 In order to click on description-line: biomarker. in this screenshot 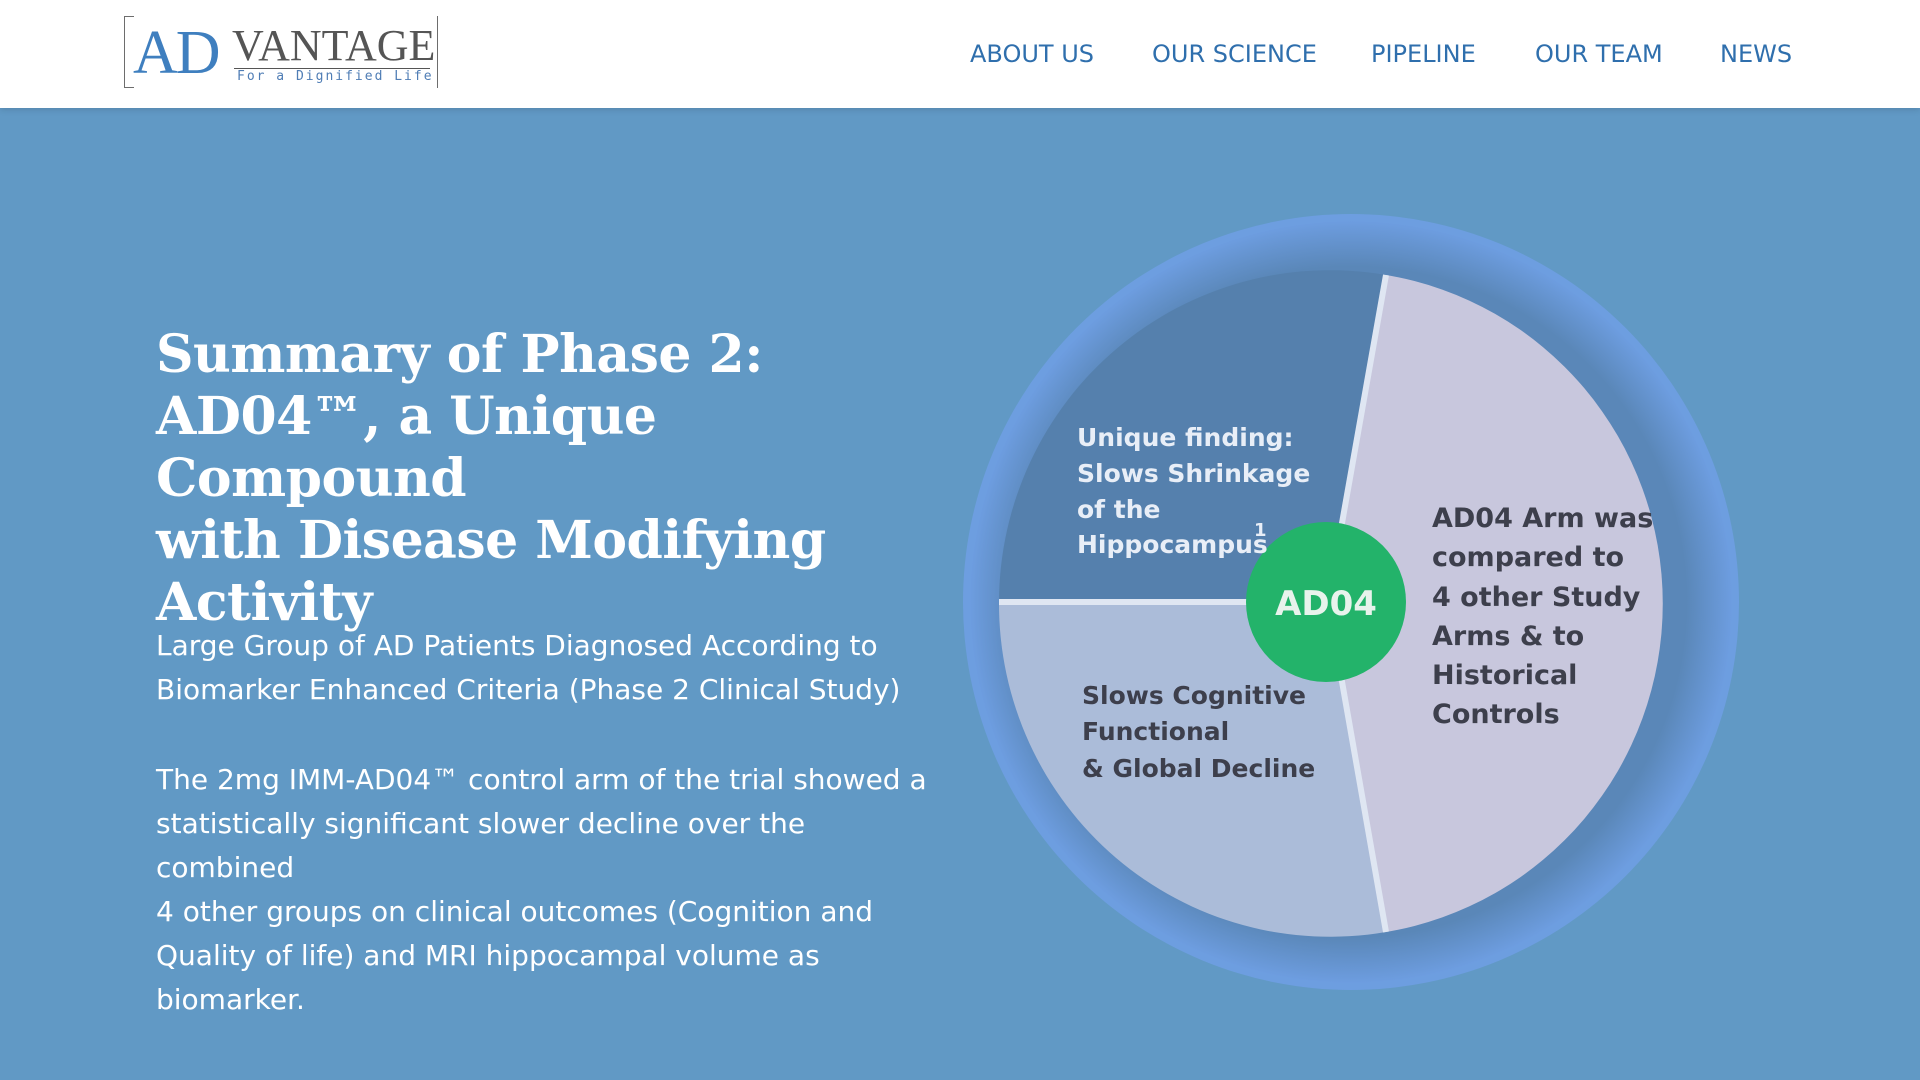, I will do `click(230, 999)`.